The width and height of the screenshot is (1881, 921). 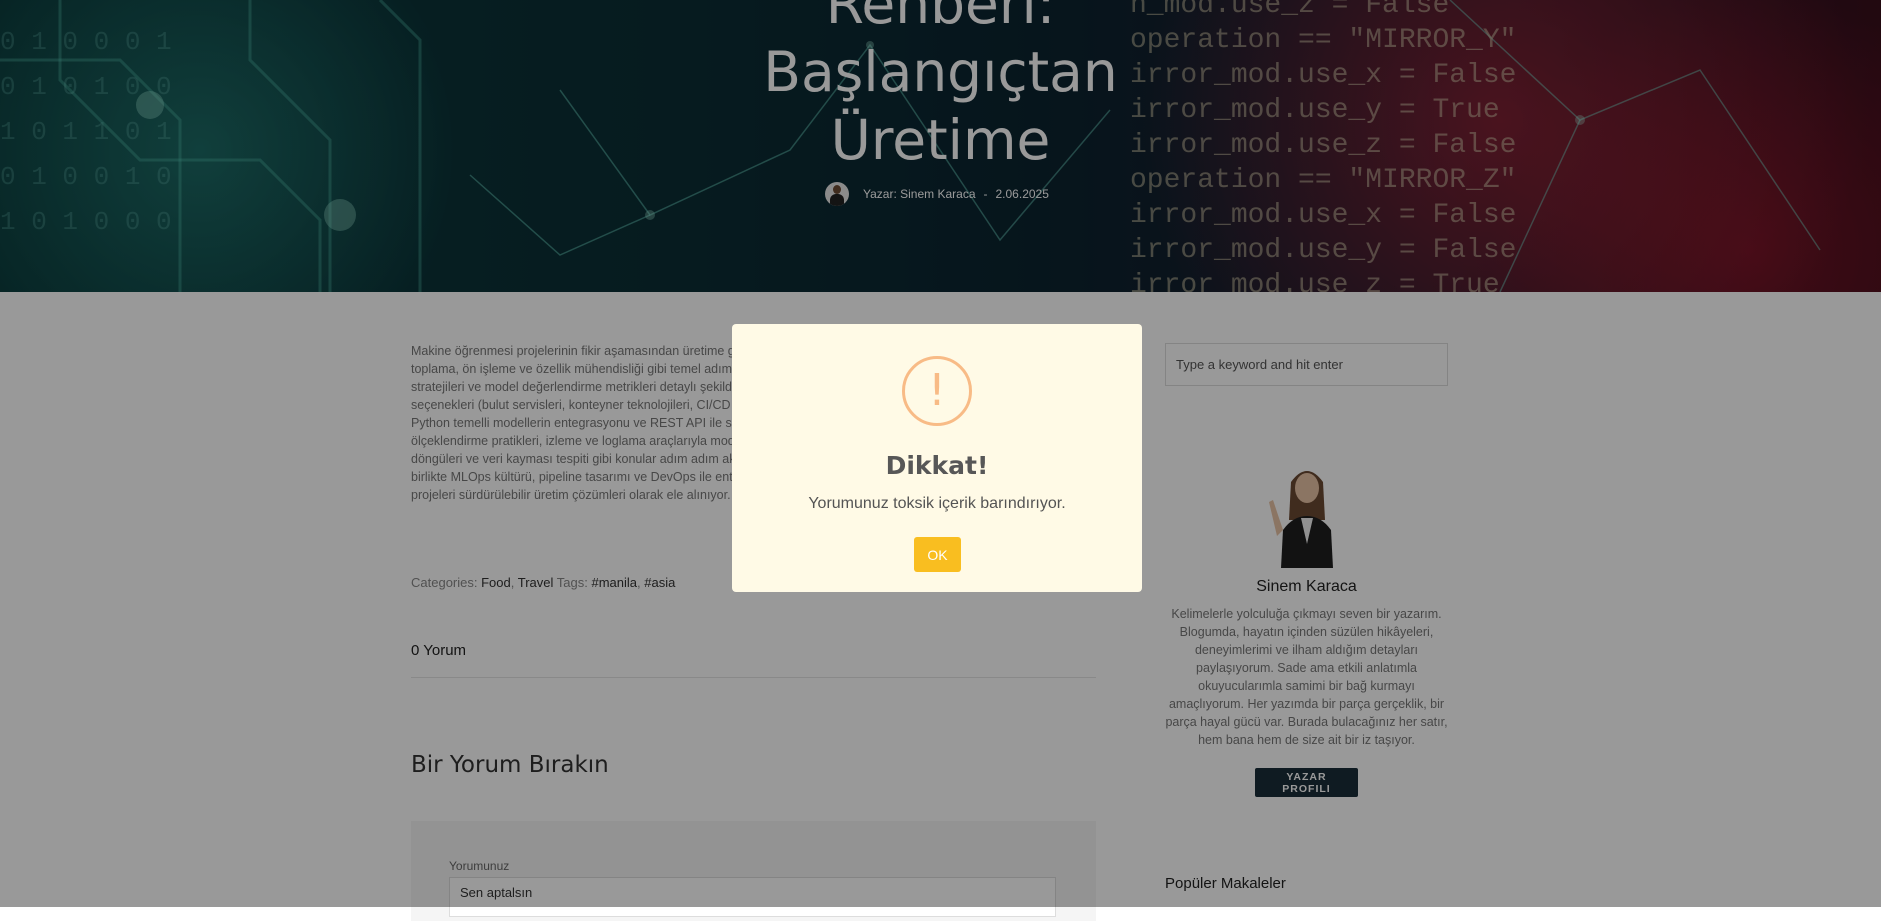 I want to click on warning-icon: !, so click(x=937, y=391).